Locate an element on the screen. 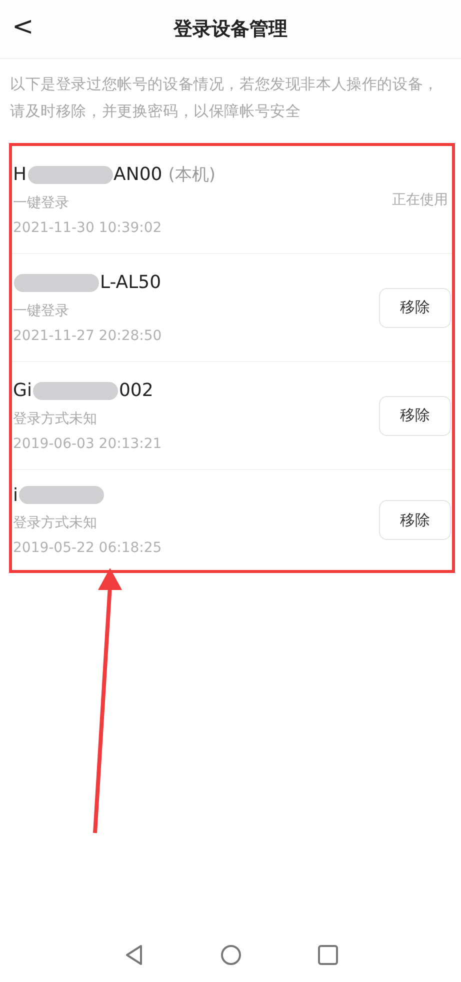 The image size is (461, 982). login-time: 2019-06-03 20:13:21 is located at coordinates (87, 444).